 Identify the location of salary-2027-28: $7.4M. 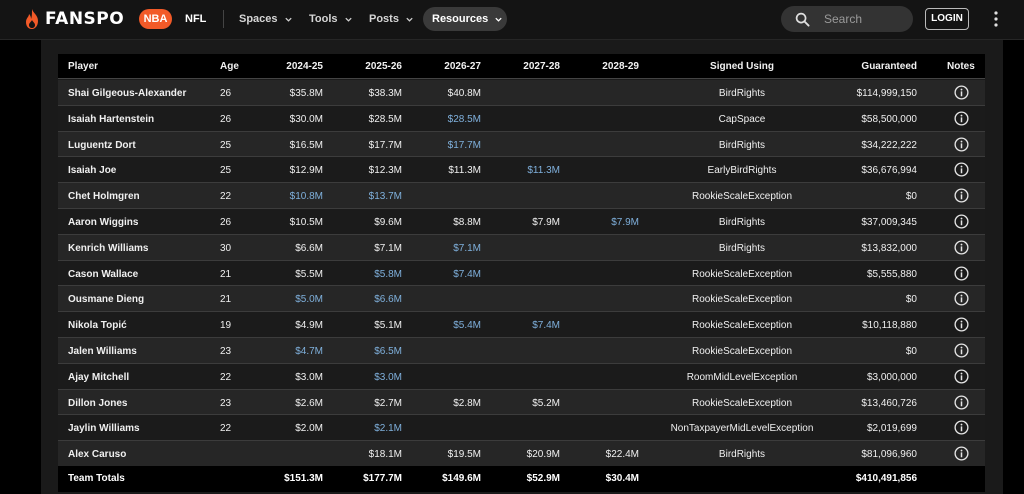
(546, 326).